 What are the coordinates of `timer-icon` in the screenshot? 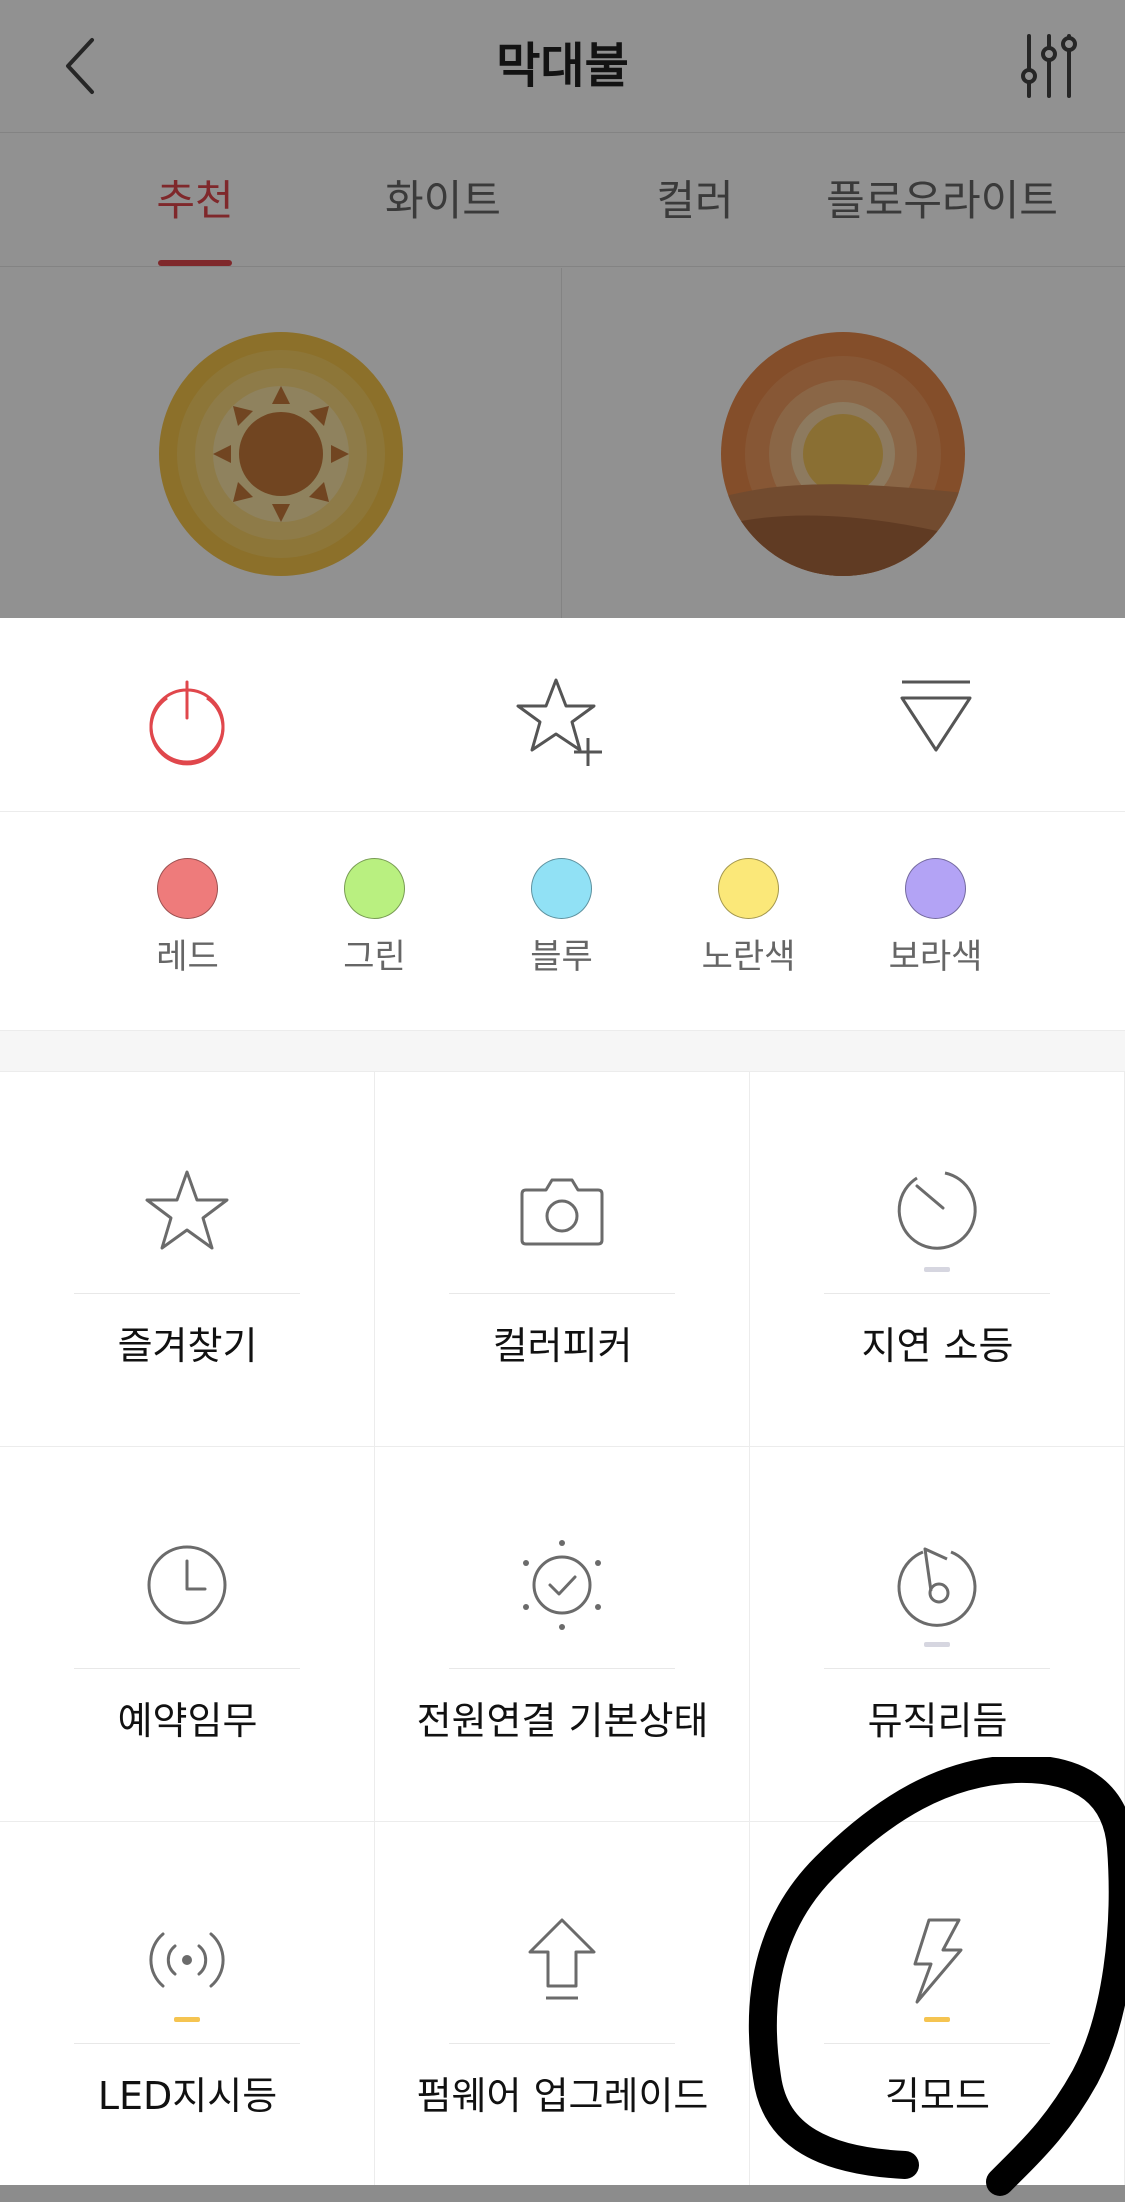 It's located at (937, 1210).